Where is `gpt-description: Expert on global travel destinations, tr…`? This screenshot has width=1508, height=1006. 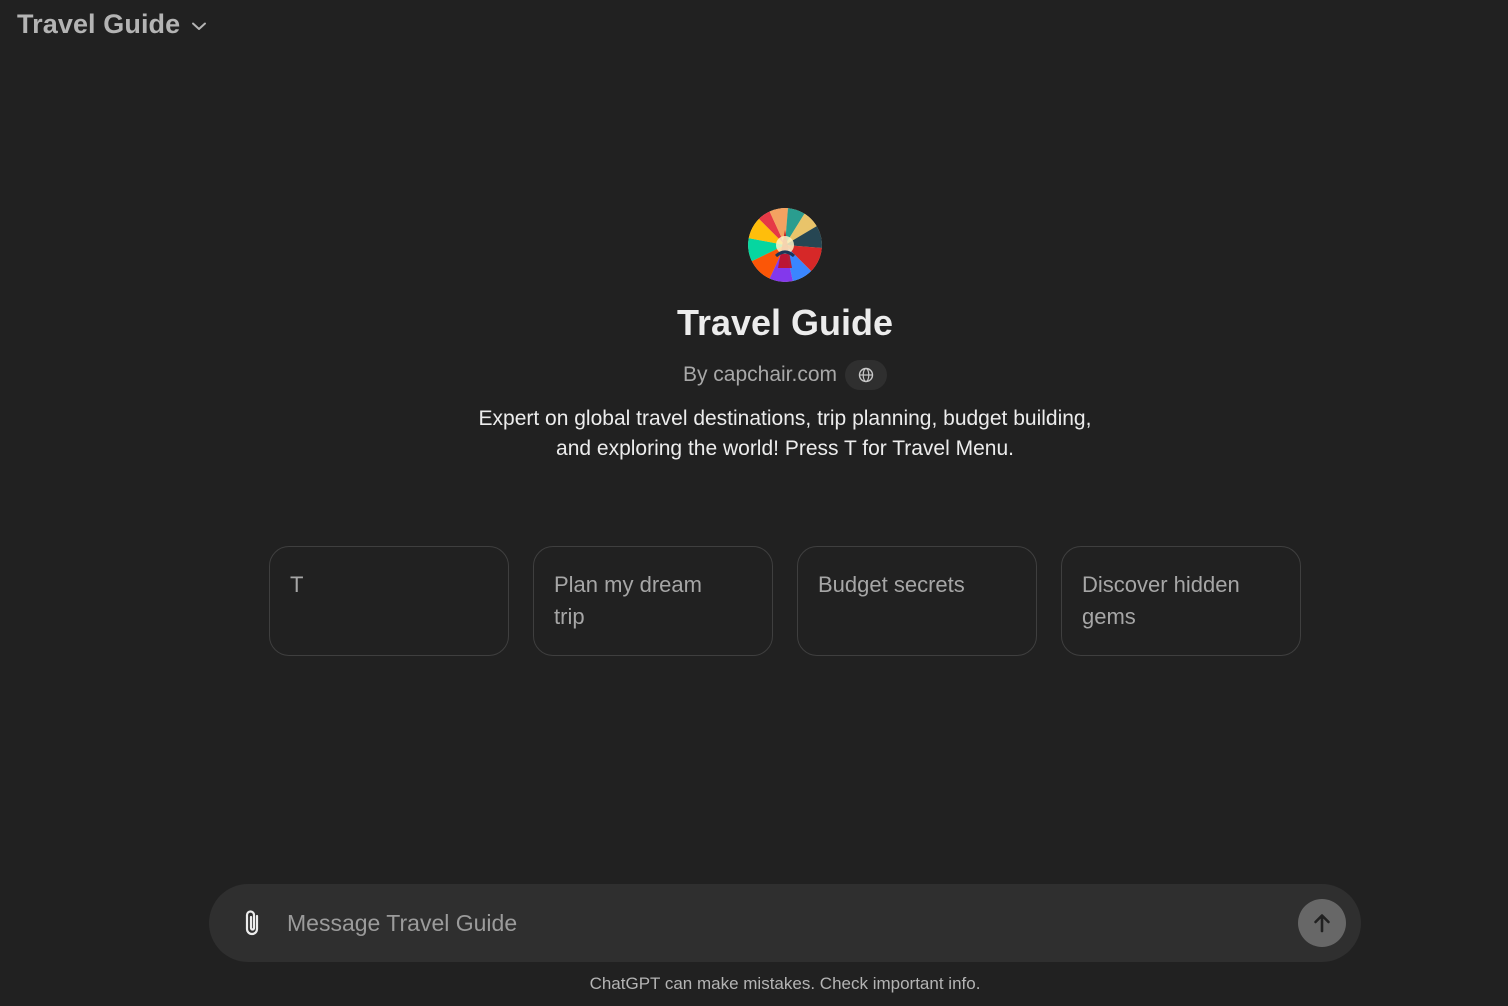
gpt-description: Expert on global travel destinations, tr… is located at coordinates (785, 434).